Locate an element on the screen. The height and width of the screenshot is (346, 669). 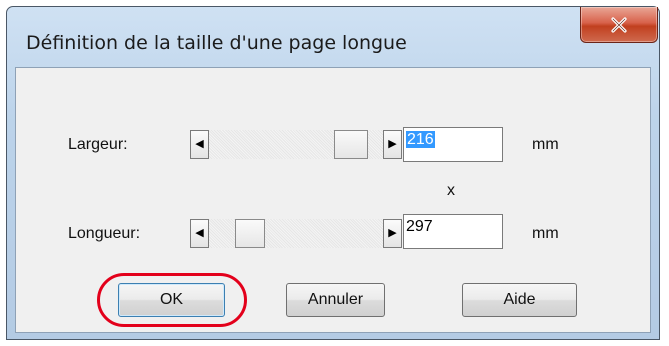
length-input: 297 is located at coordinates (453, 231).